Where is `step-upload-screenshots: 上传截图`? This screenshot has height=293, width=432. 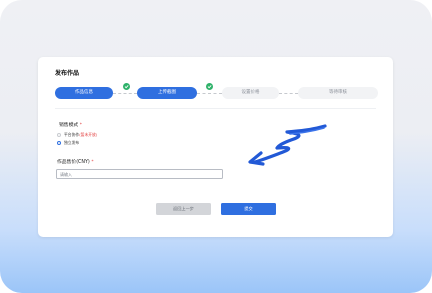
step-upload-screenshots: 上传截图 is located at coordinates (167, 93).